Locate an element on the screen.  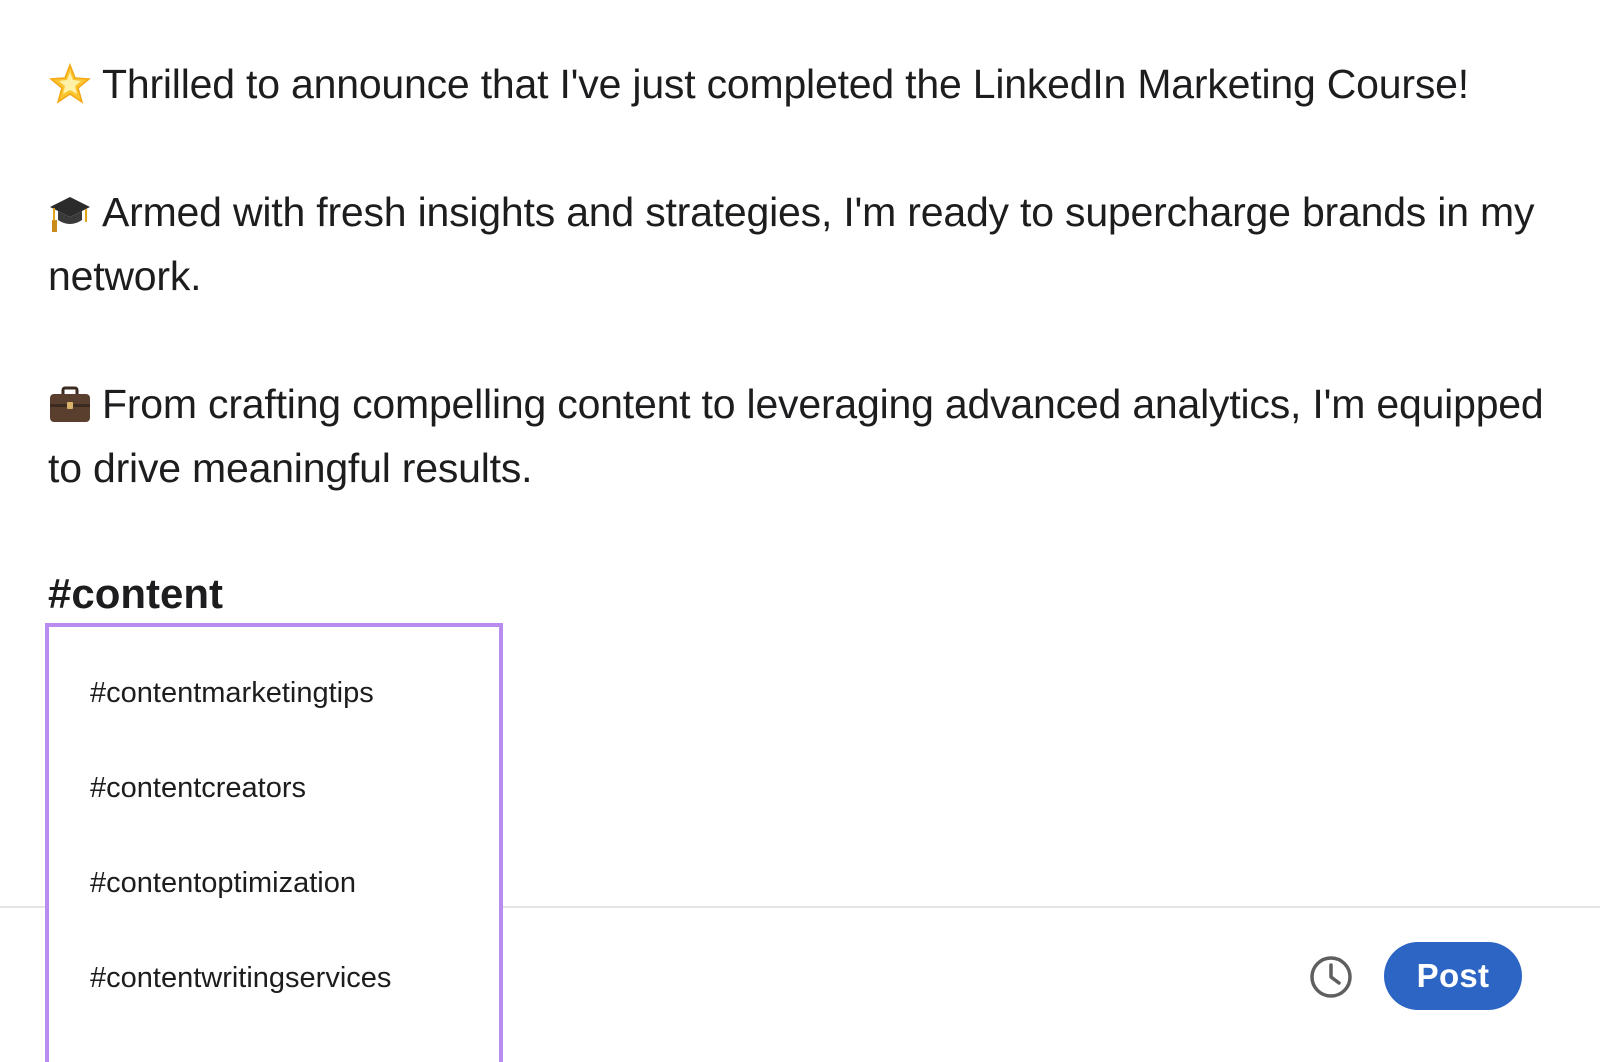
hashtag-suggestion-item: #contentmarketingtips is located at coordinates (232, 693).